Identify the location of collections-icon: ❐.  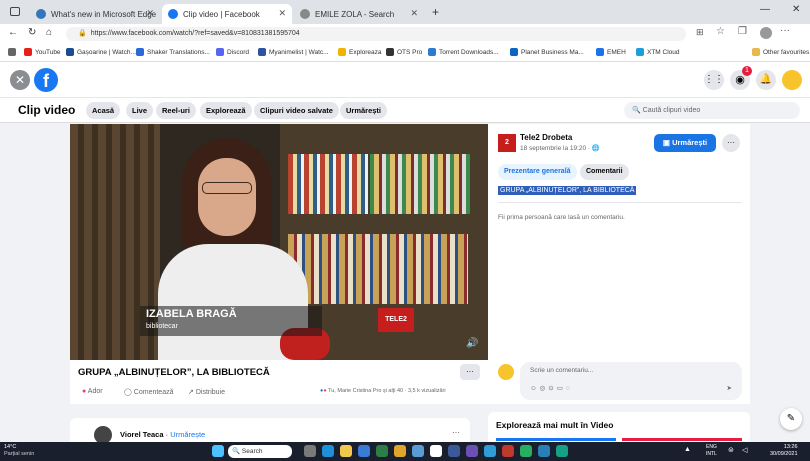
(742, 31).